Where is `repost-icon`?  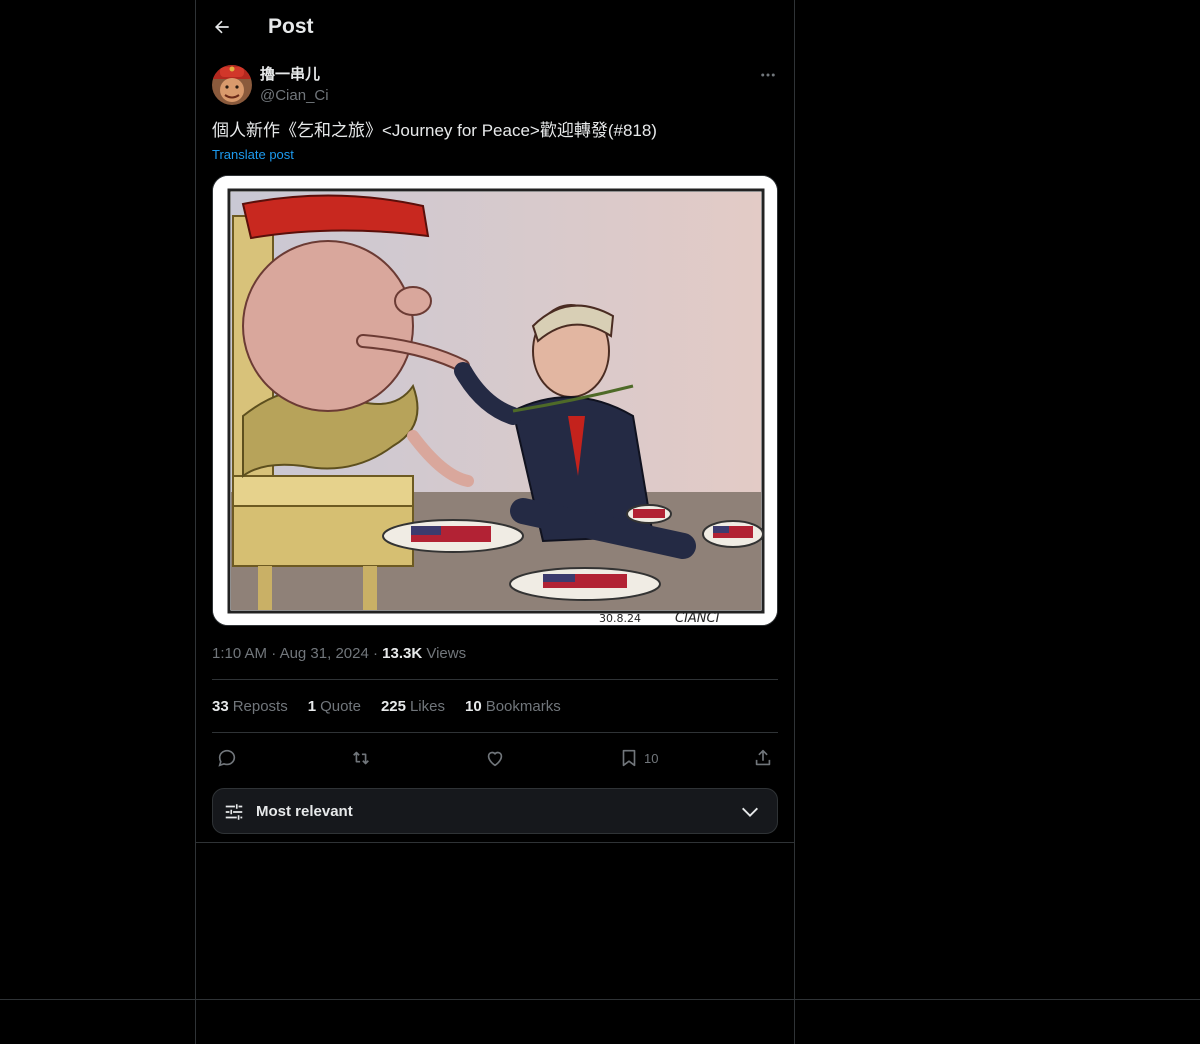 repost-icon is located at coordinates (361, 758).